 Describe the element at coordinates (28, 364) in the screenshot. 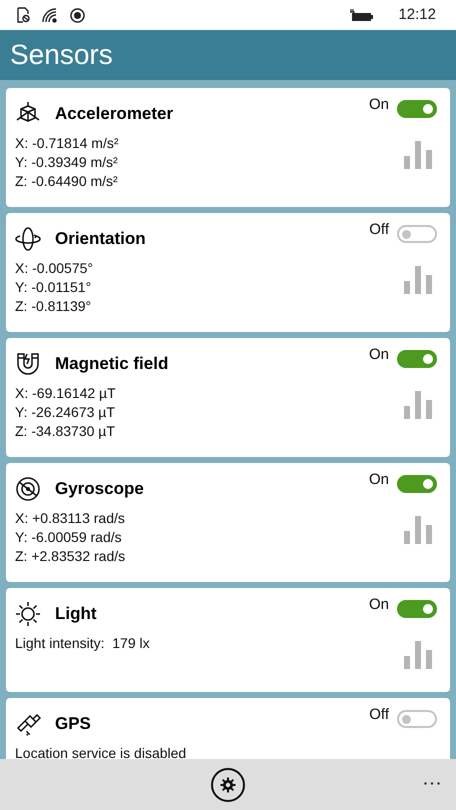

I see `magnet-icon` at that location.